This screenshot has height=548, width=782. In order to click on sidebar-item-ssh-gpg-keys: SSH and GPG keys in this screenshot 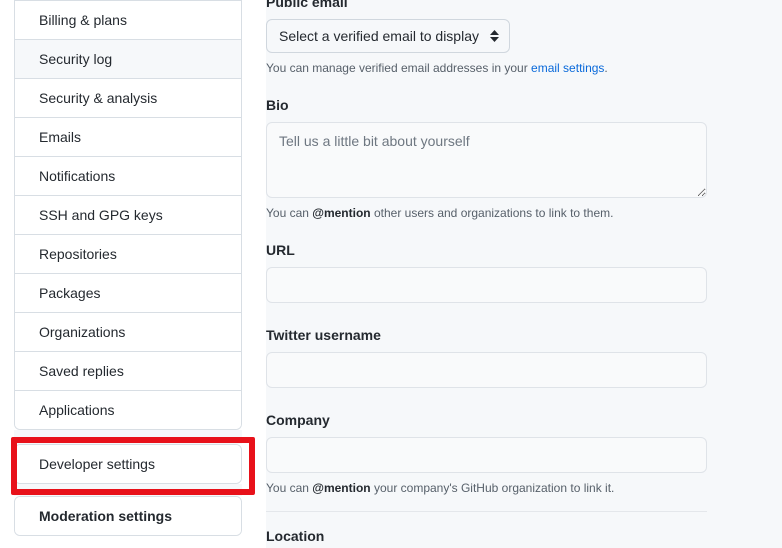, I will do `click(128, 214)`.